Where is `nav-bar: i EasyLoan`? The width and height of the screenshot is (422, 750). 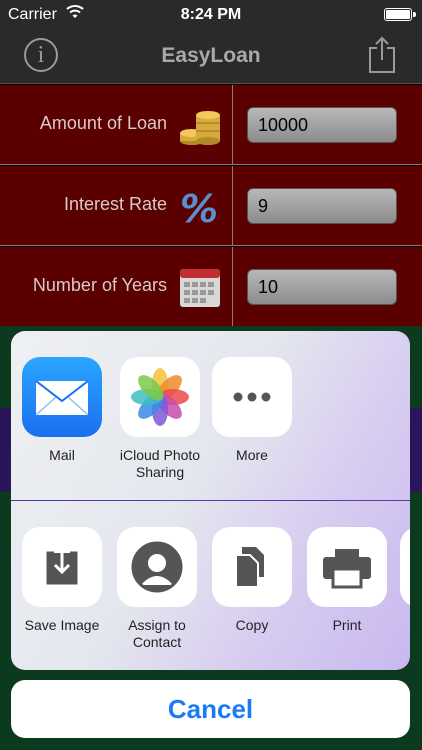
nav-bar: i EasyLoan is located at coordinates (211, 57).